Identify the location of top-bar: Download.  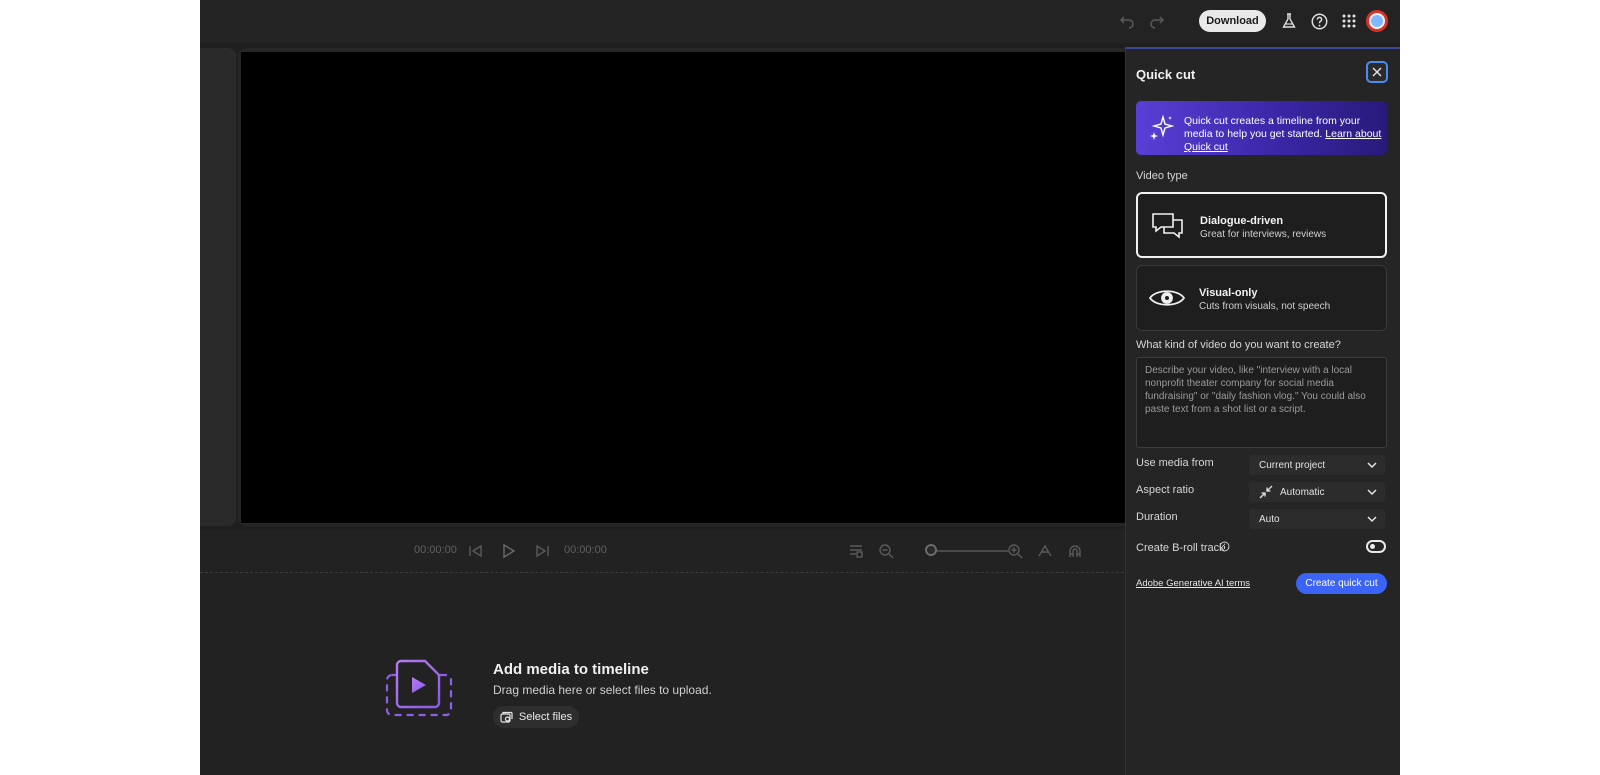
(800, 21).